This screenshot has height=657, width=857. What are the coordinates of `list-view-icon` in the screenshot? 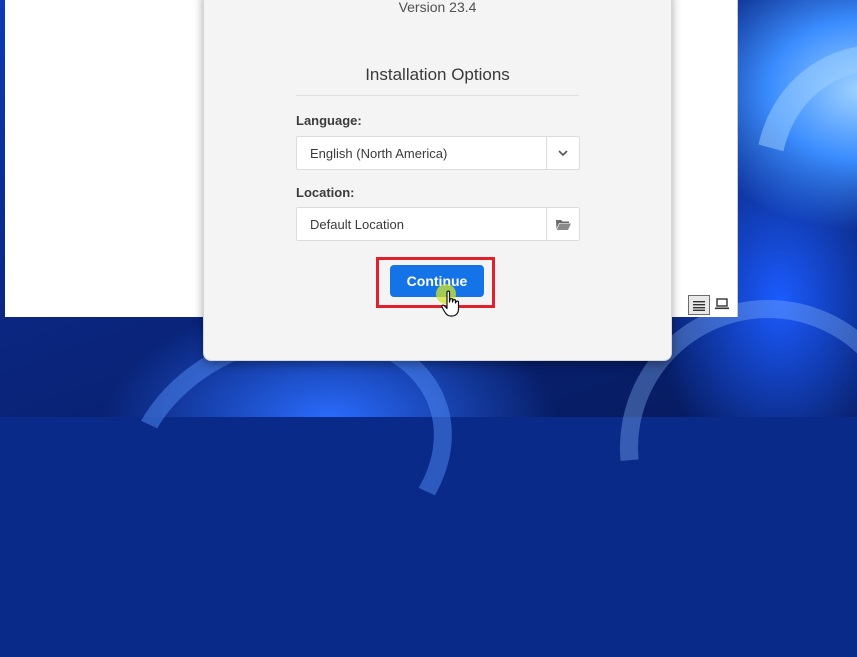 It's located at (699, 305).